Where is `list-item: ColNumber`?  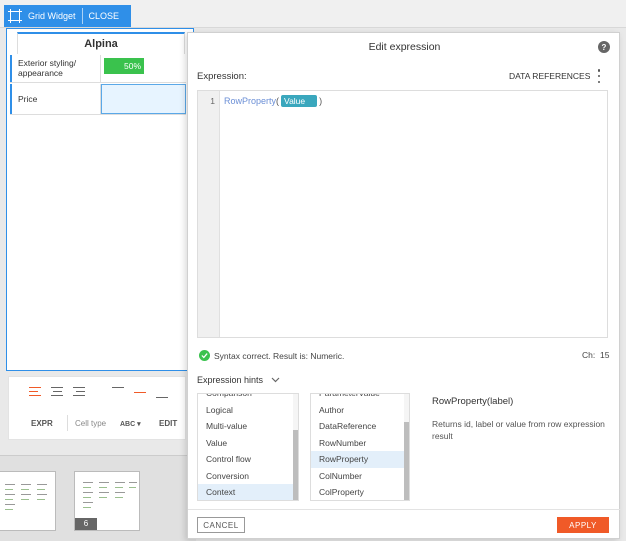
list-item: ColNumber is located at coordinates (360, 476).